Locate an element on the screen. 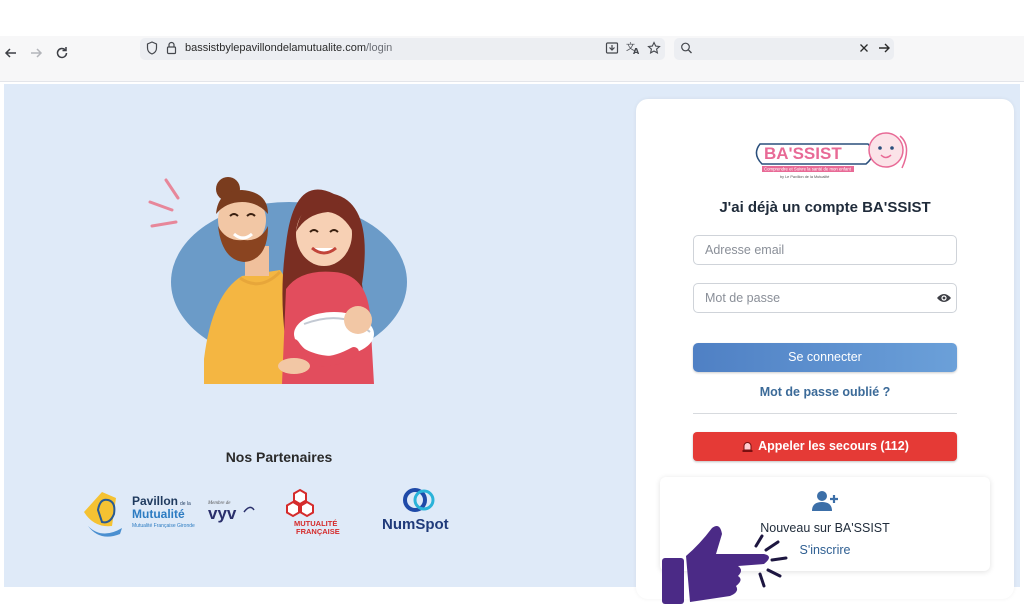  password-field is located at coordinates (825, 298).